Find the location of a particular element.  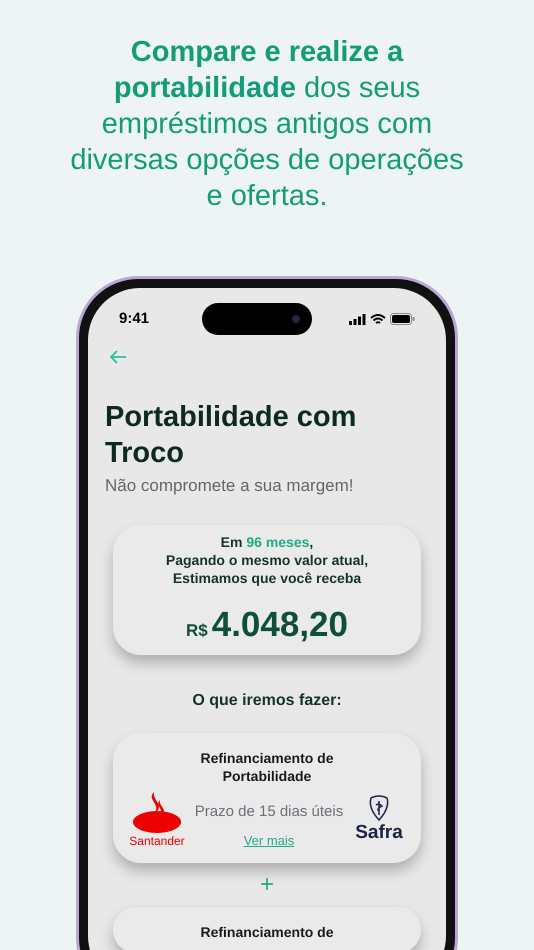

page-subtitle: Não compromete a sua margem! is located at coordinates (229, 486).